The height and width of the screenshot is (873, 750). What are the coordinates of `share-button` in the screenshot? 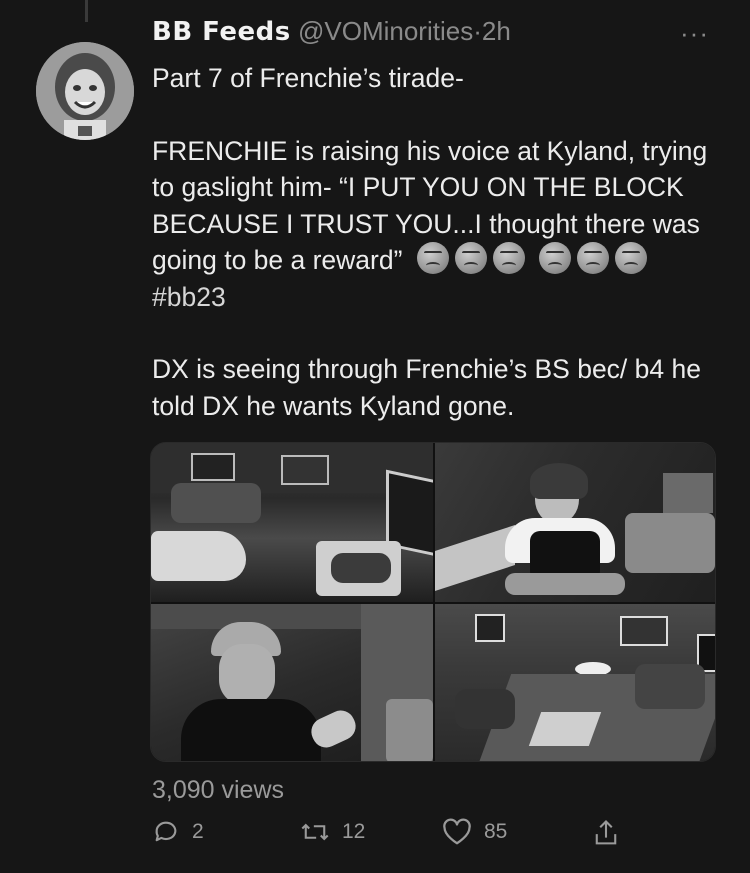 It's located at (612, 833).